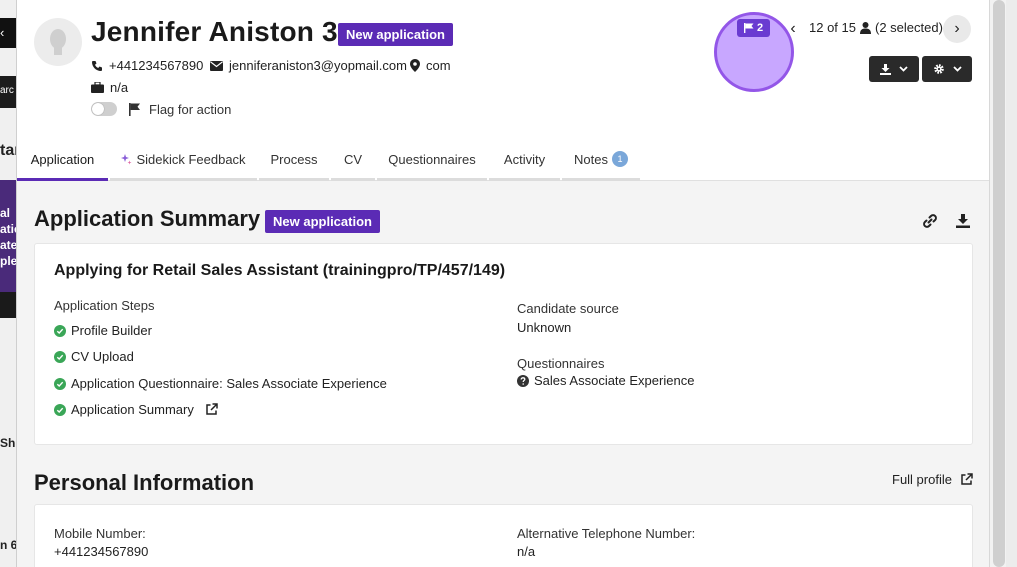  What do you see at coordinates (126, 158) in the screenshot?
I see `sparkle-icon` at bounding box center [126, 158].